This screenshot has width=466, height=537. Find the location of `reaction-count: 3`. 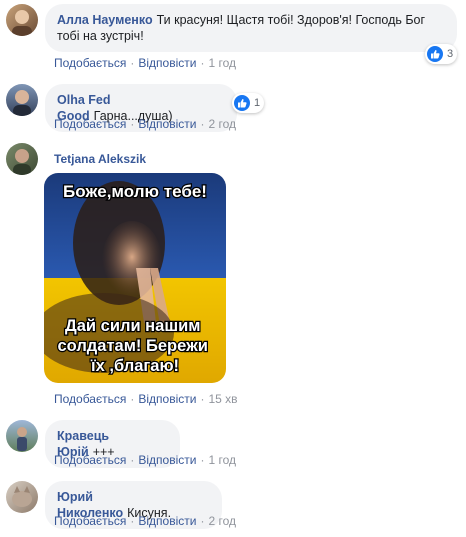

reaction-count: 3 is located at coordinates (450, 54).